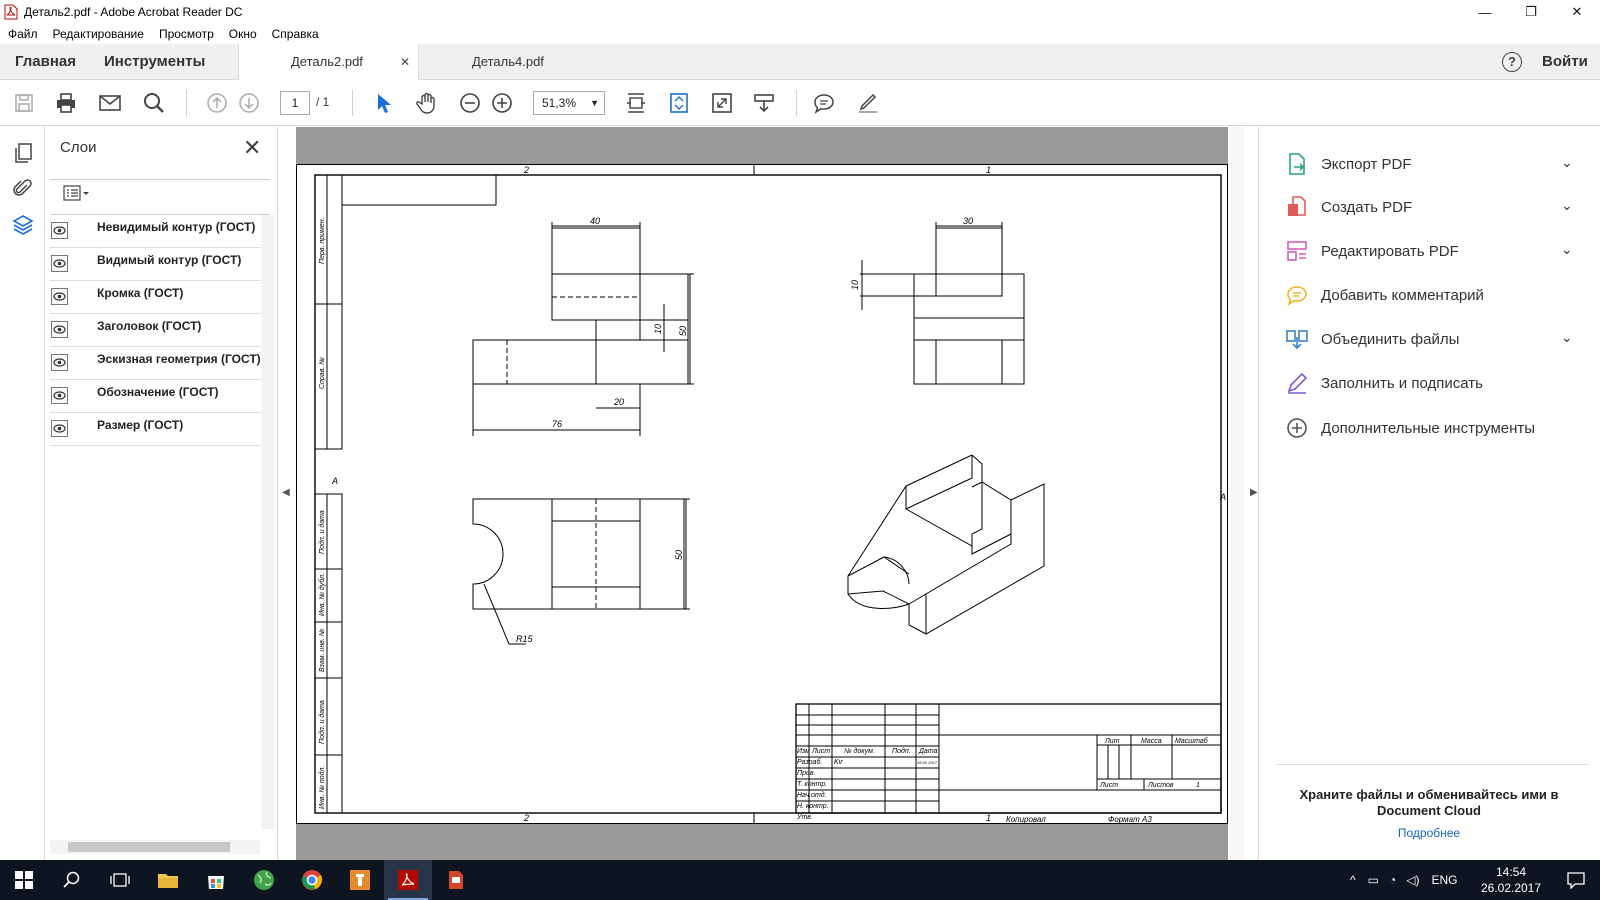 The width and height of the screenshot is (1600, 900). Describe the element at coordinates (526, 818) in the screenshot. I see `zone-label: 2` at that location.